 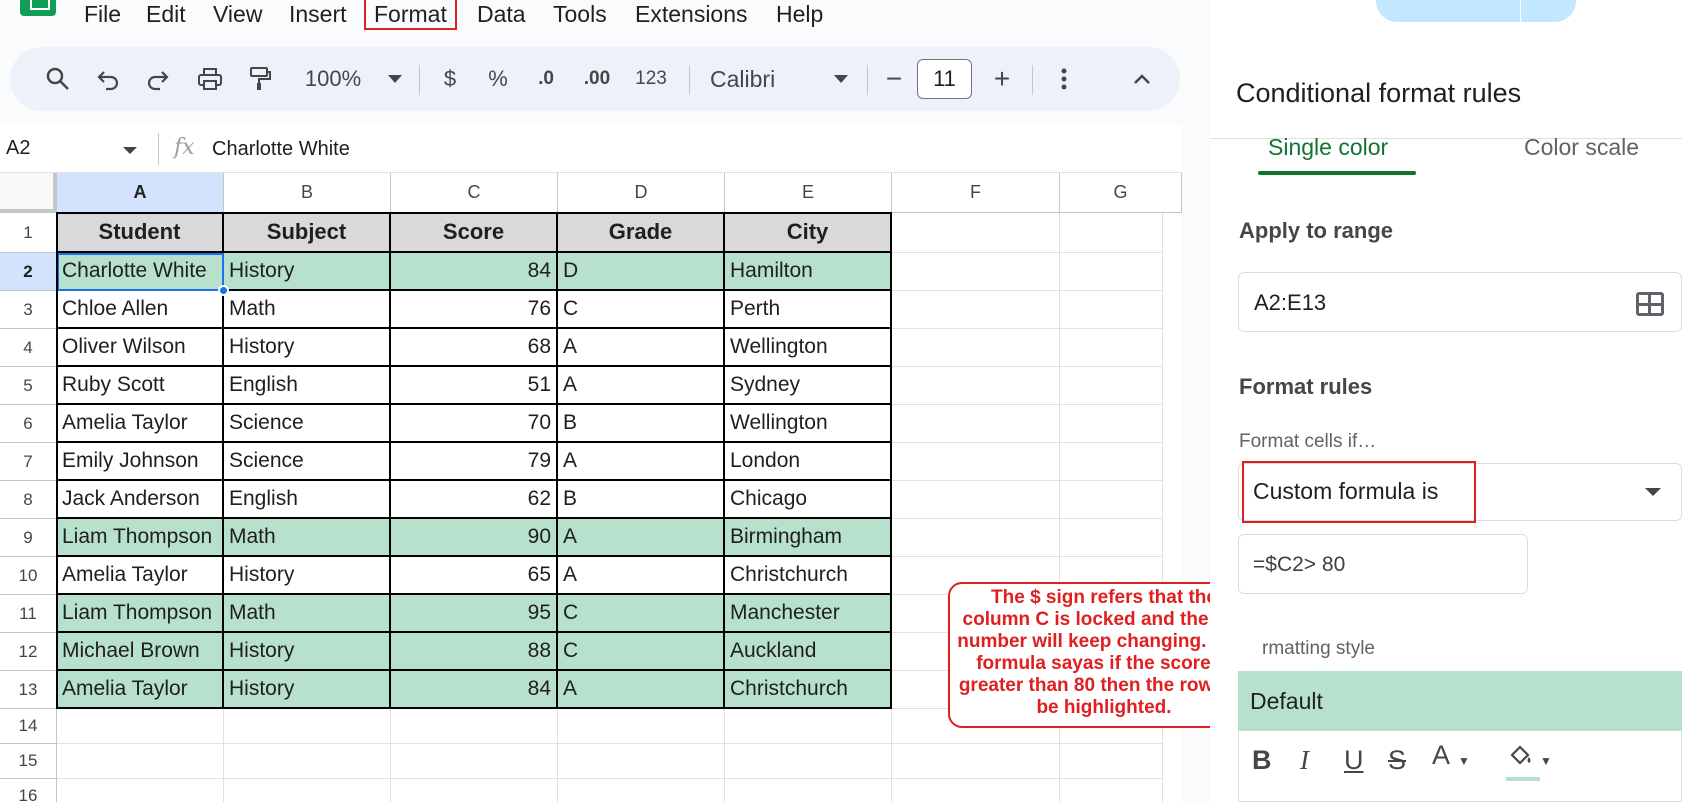 What do you see at coordinates (166, 14) in the screenshot?
I see `menu-edit: Edit` at bounding box center [166, 14].